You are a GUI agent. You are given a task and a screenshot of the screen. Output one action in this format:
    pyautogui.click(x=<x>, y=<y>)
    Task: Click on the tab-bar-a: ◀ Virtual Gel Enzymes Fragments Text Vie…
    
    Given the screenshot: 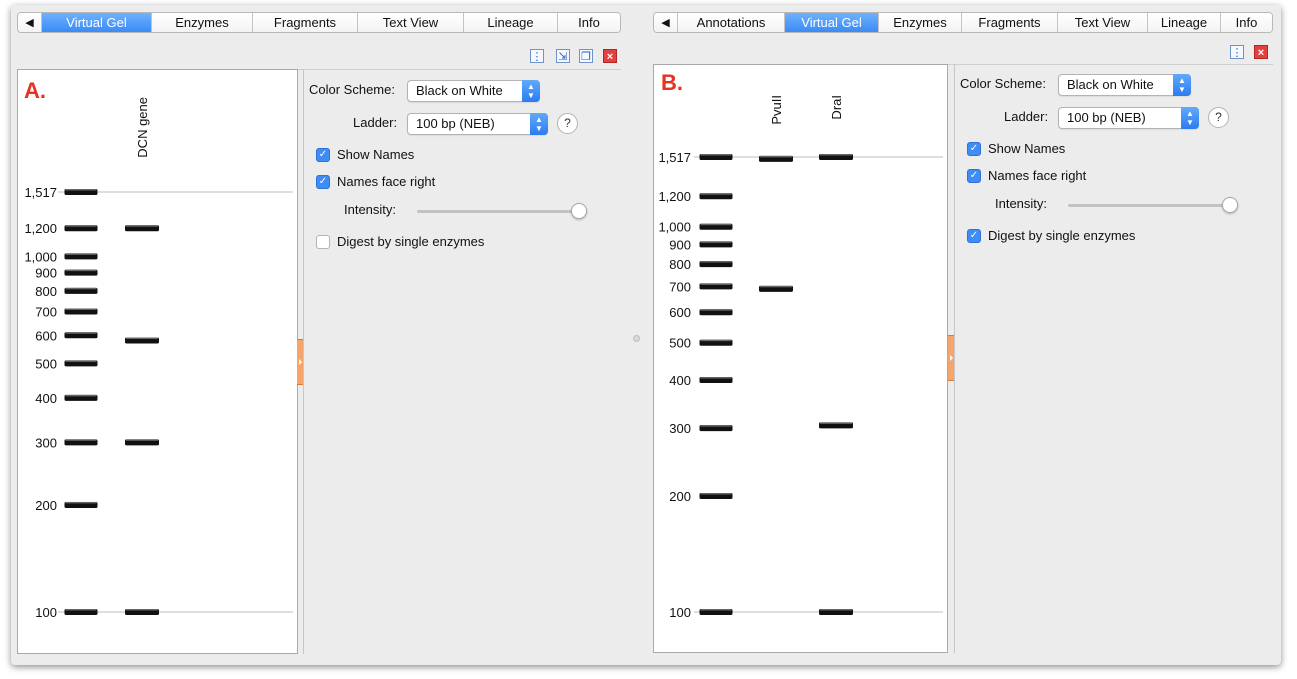 What is the action you would take?
    pyautogui.click(x=319, y=22)
    